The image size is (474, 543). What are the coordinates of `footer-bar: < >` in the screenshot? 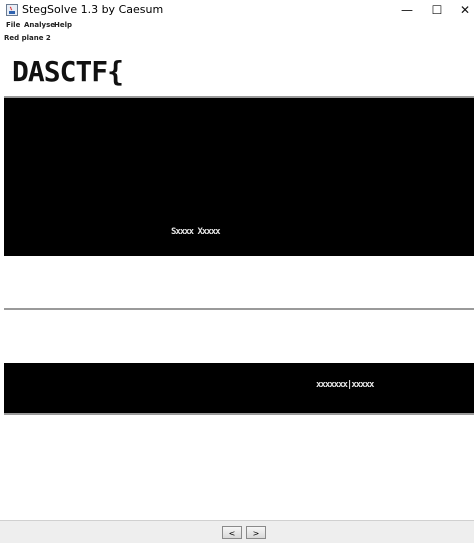 It's located at (237, 531).